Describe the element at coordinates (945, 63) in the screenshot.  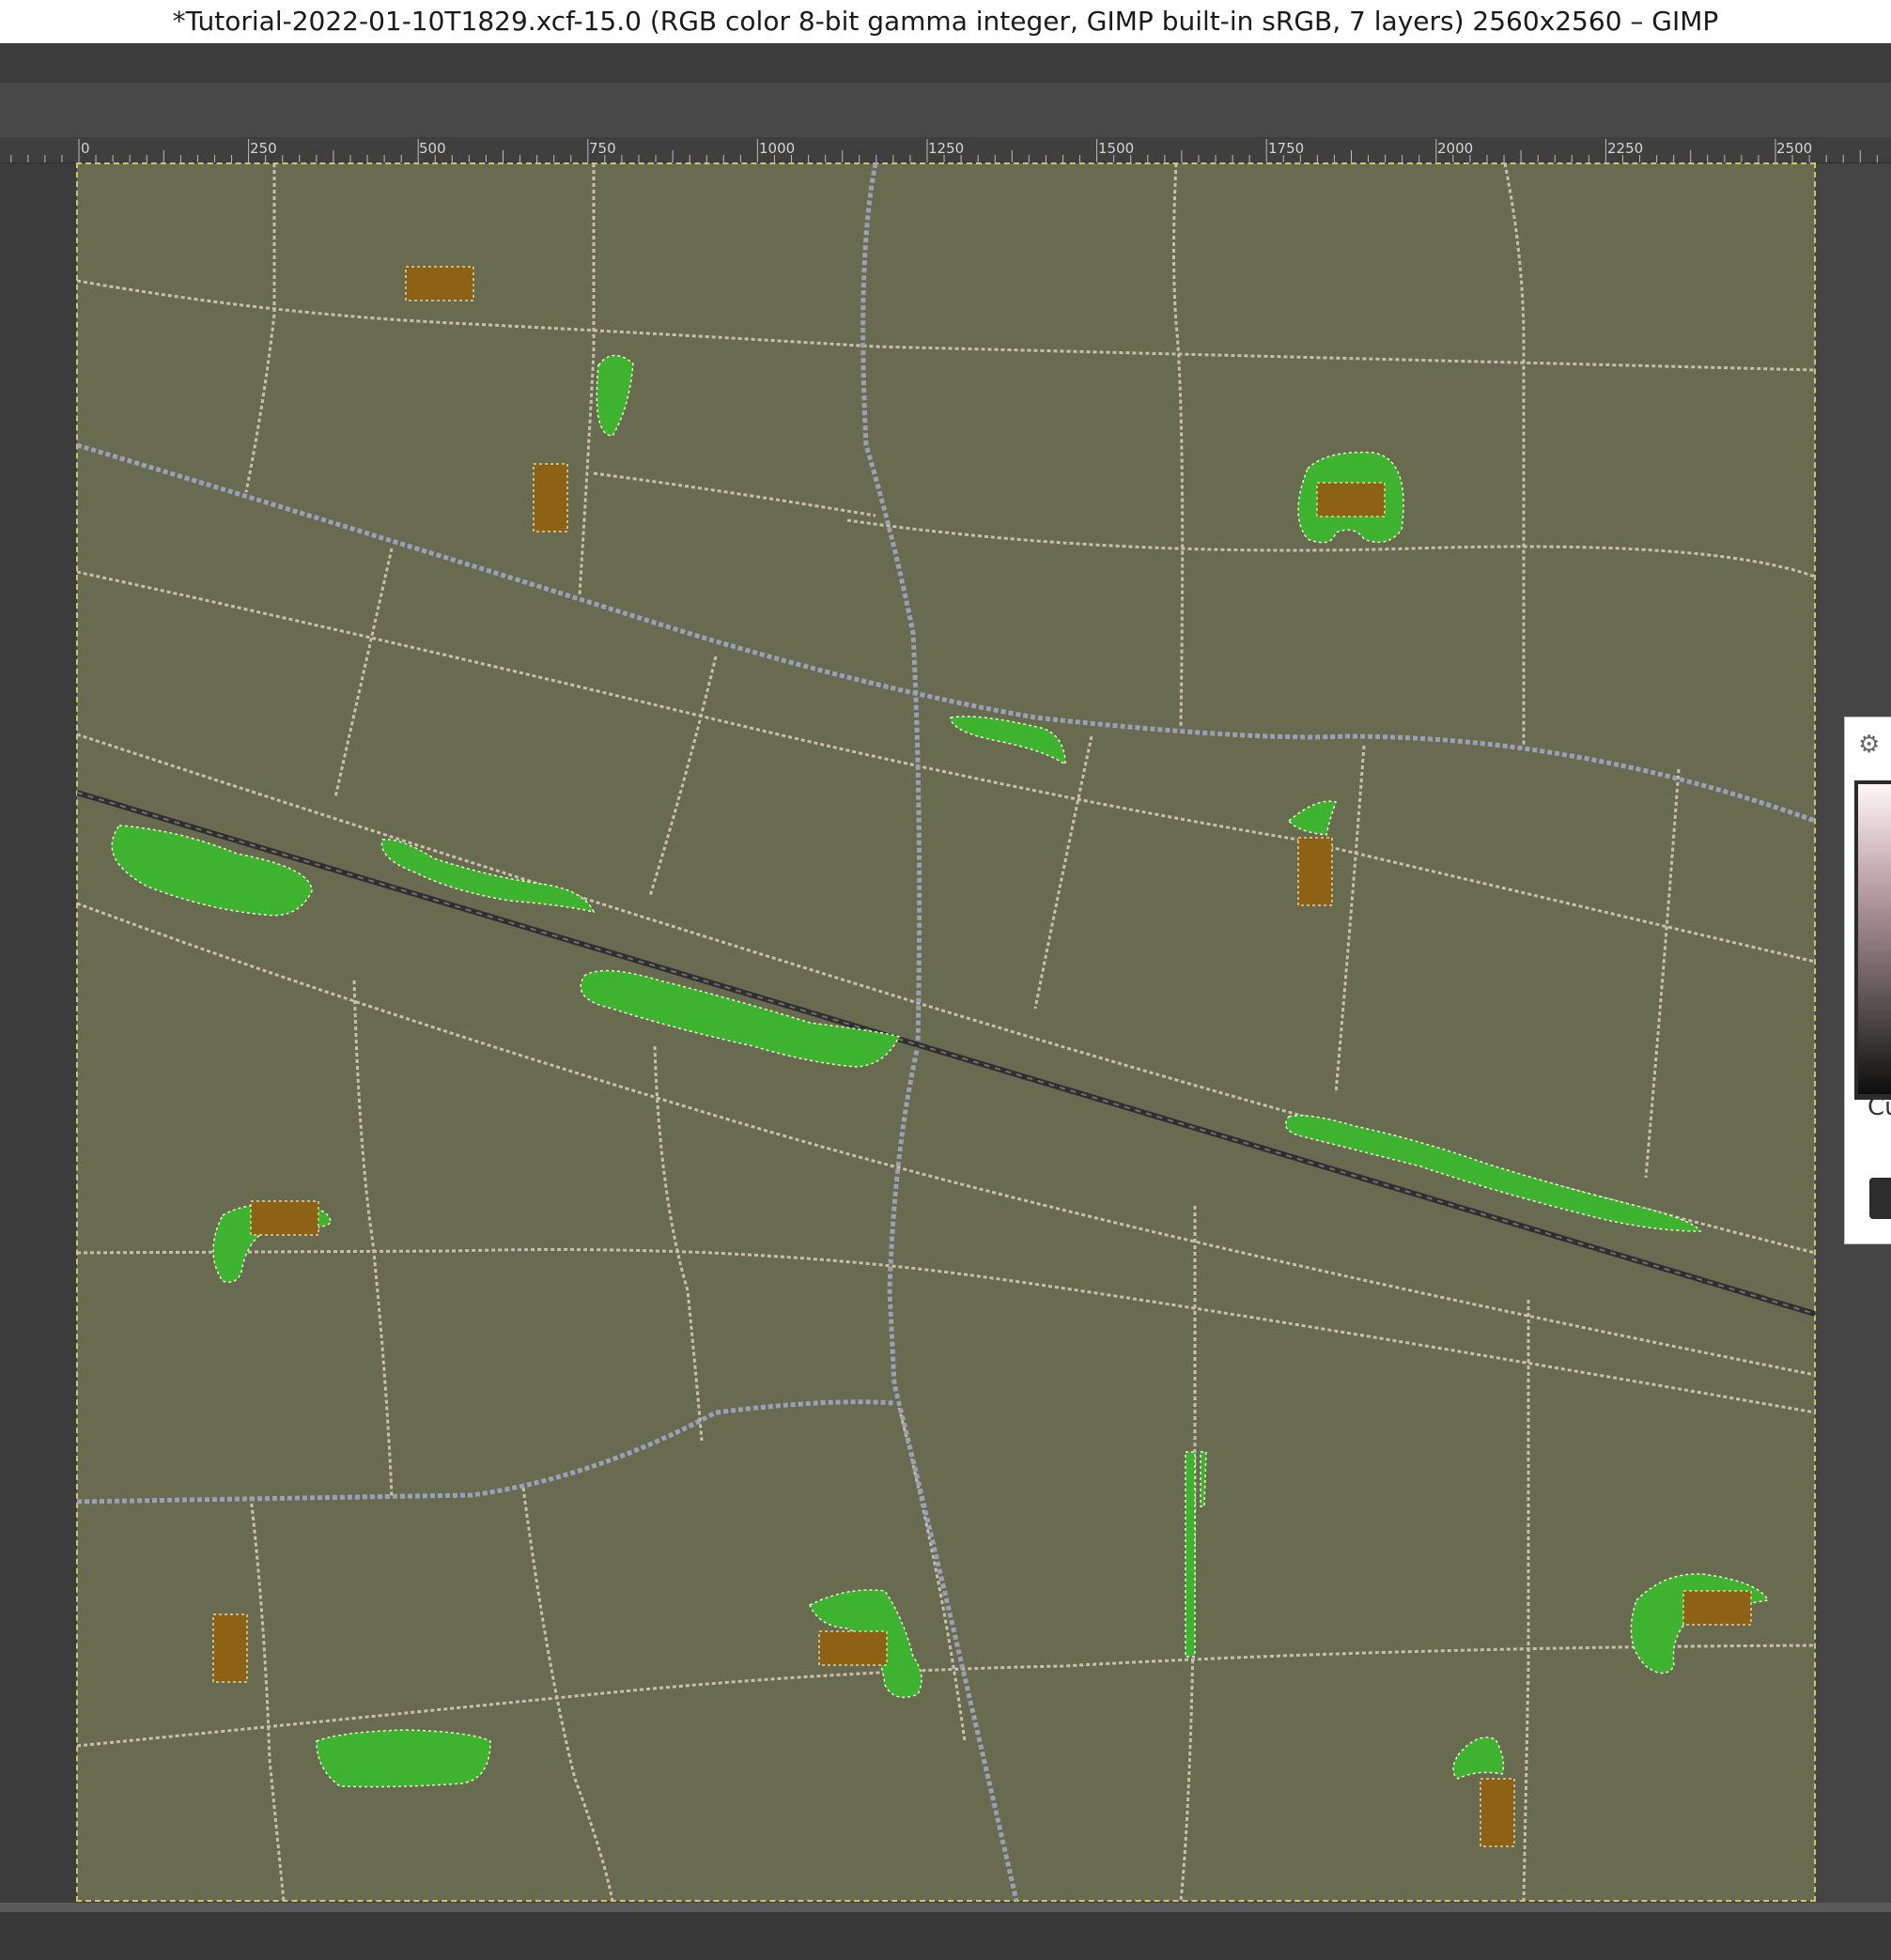
I see `tool-options-bar` at that location.